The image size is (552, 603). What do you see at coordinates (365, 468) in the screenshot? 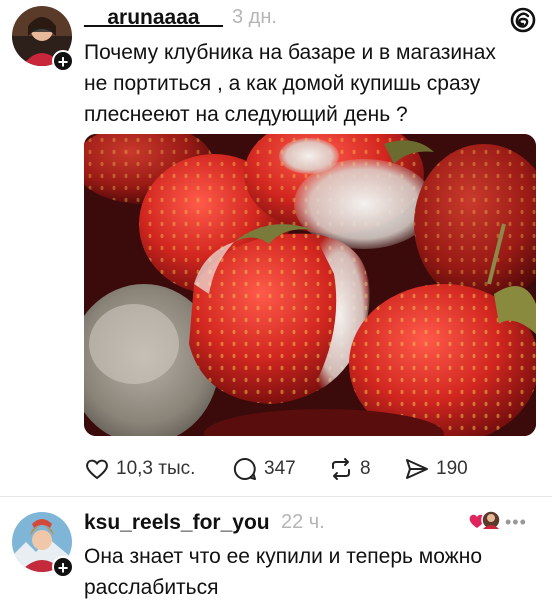
I see `repost-count: 8` at bounding box center [365, 468].